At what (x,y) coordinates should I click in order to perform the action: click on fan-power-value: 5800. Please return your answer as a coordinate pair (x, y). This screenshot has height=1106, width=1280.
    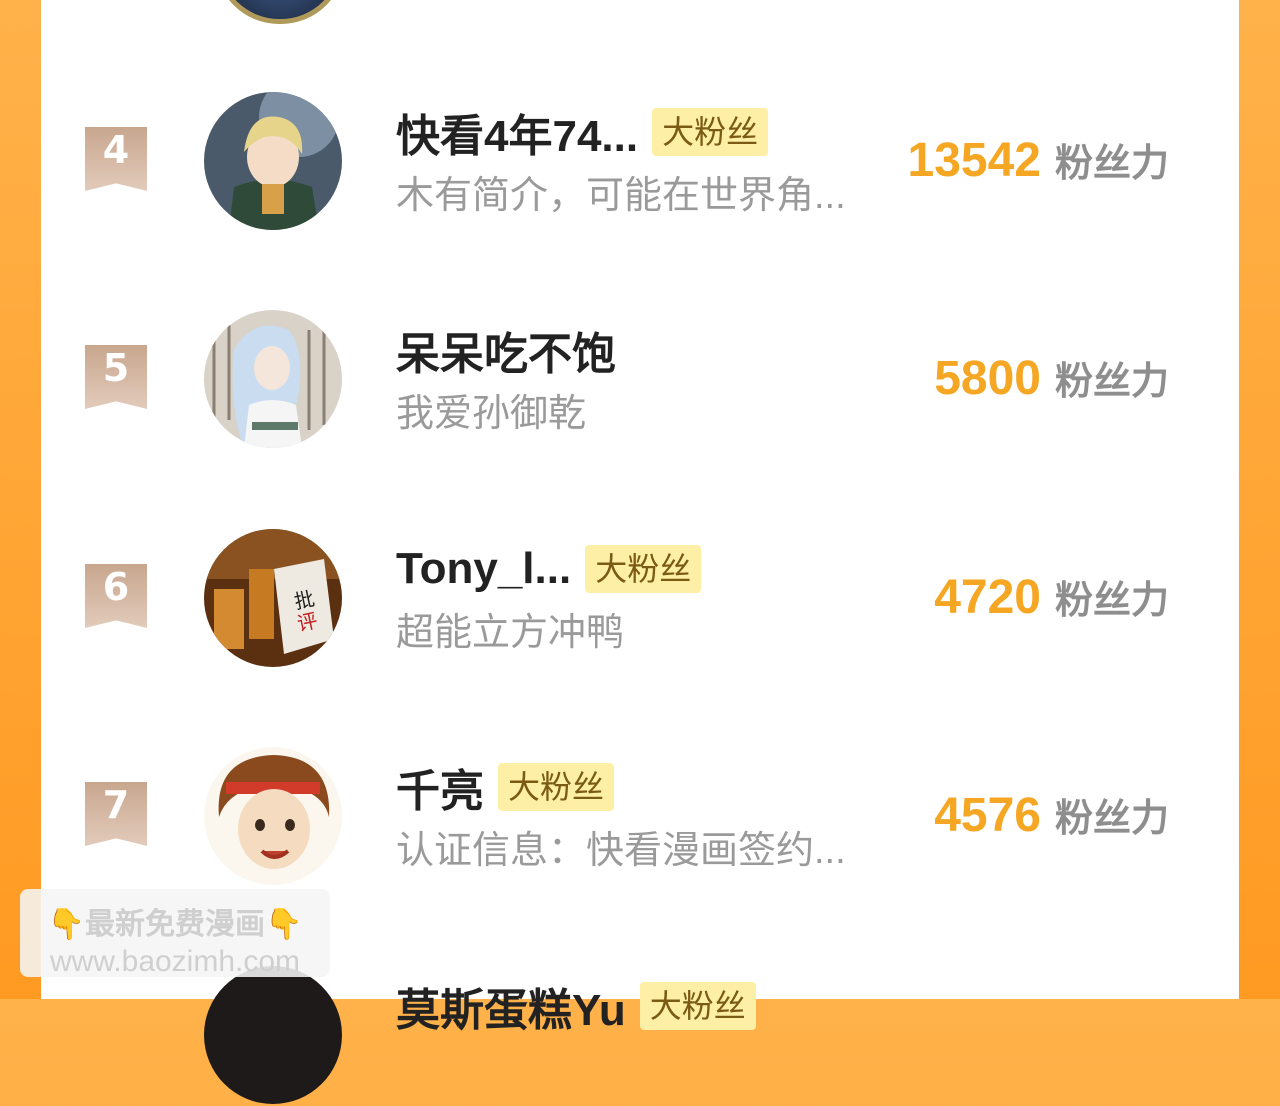
    Looking at the image, I should click on (987, 378).